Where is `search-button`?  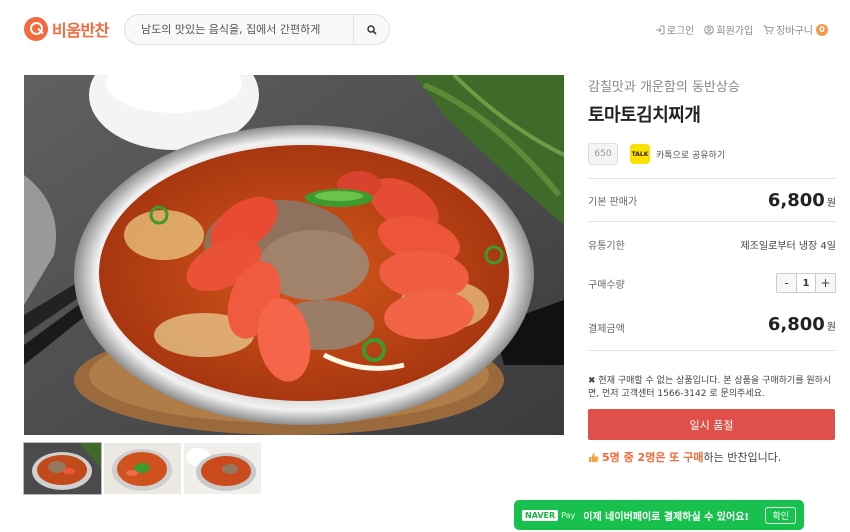 search-button is located at coordinates (371, 29).